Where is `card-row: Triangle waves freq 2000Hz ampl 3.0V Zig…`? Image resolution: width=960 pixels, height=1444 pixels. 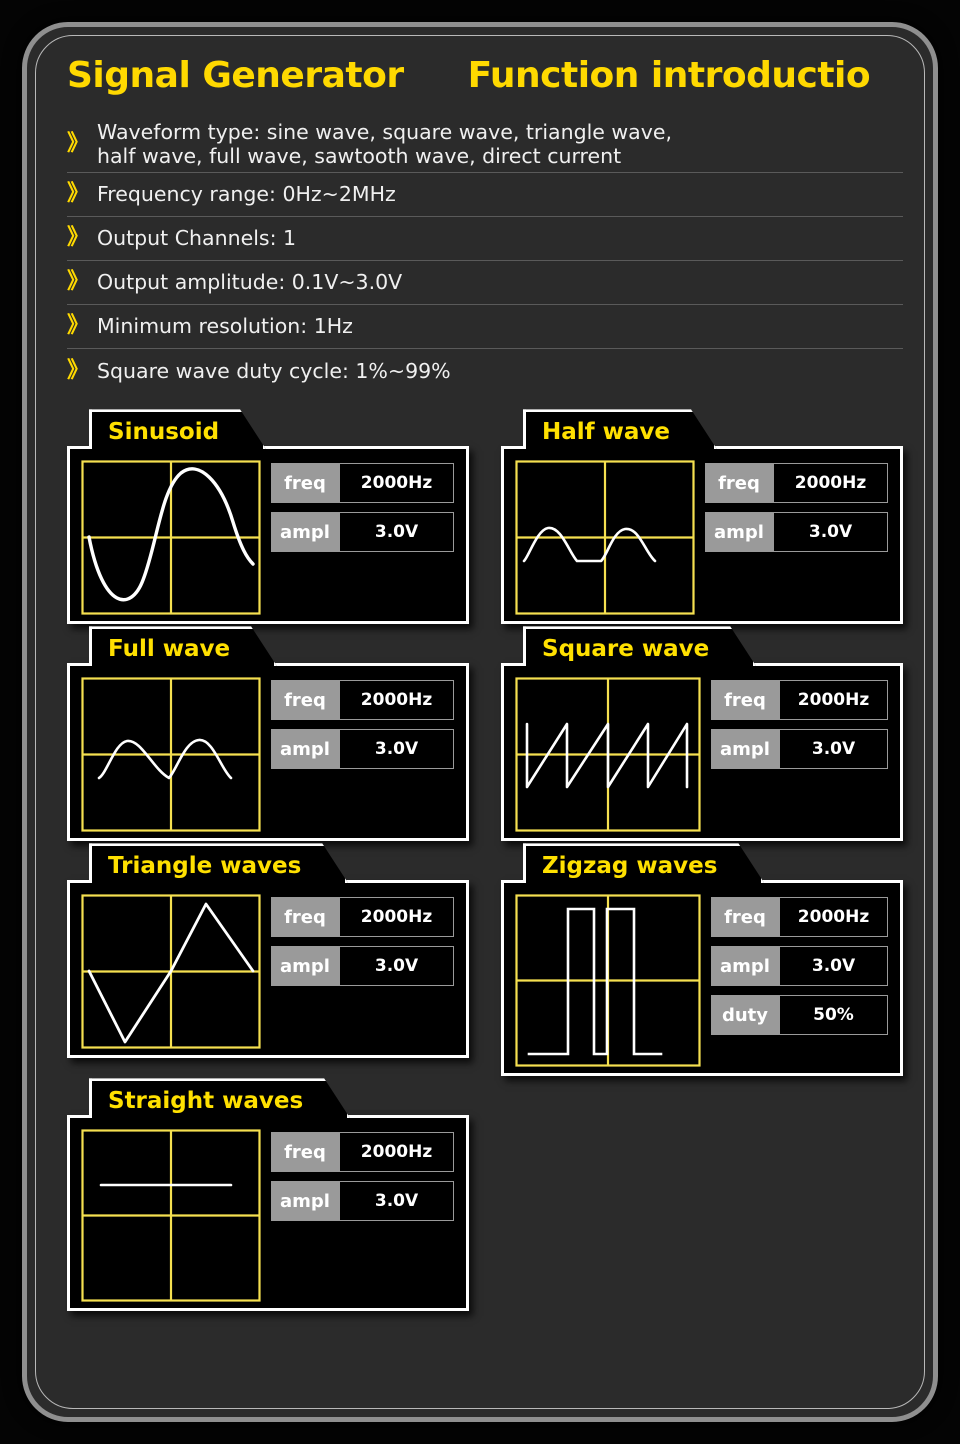 card-row: Triangle waves freq 2000Hz ampl 3.0V Zig… is located at coordinates (485, 960).